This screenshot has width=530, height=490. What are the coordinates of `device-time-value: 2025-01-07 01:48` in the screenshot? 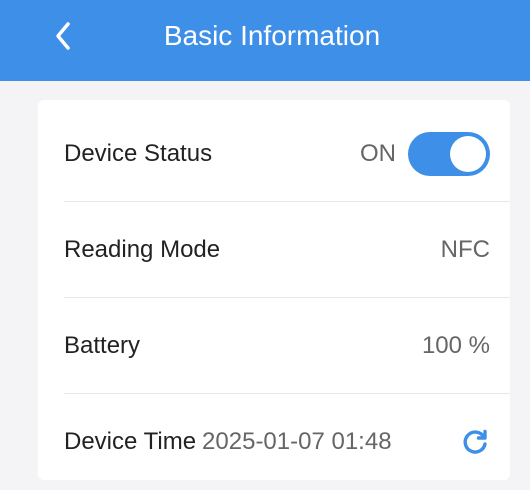 It's located at (297, 441).